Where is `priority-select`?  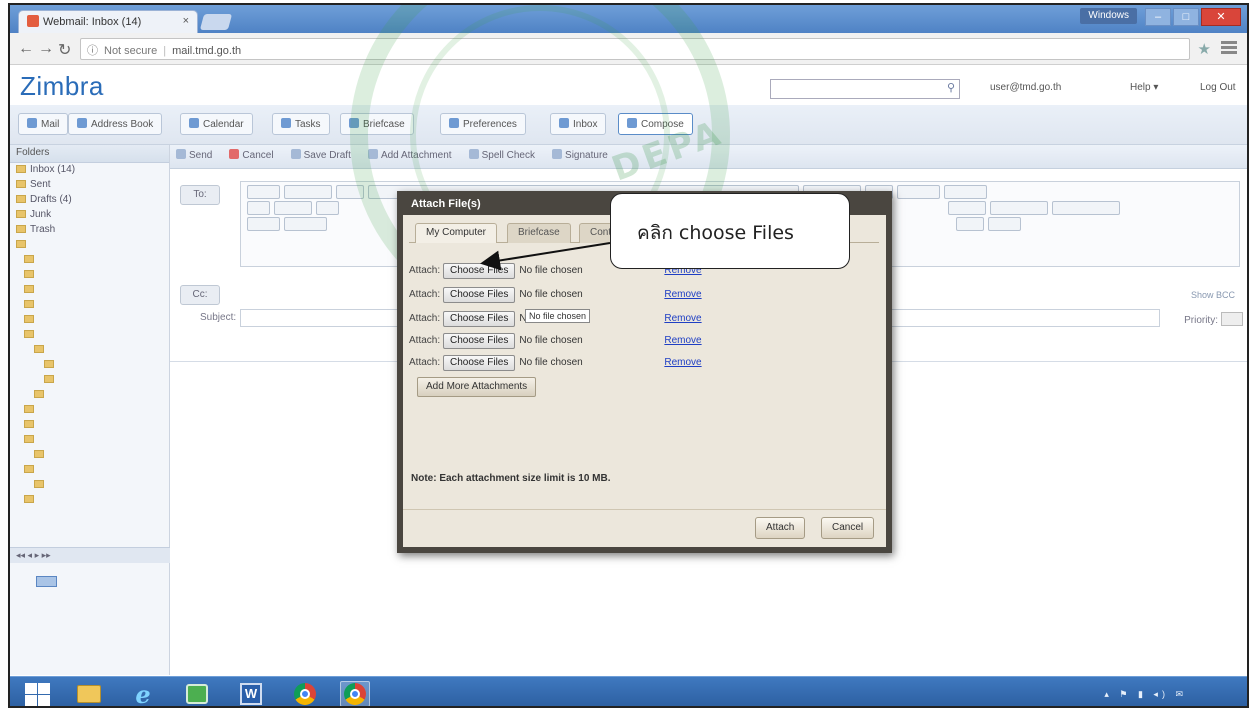 priority-select is located at coordinates (1232, 319).